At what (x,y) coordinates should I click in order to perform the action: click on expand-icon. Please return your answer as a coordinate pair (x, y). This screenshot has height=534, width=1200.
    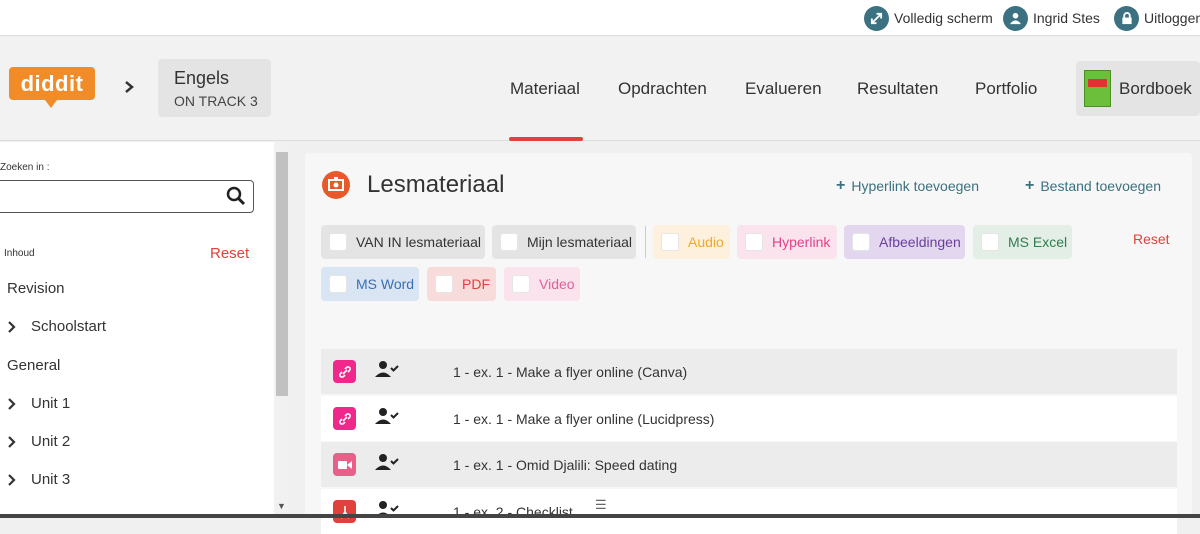
    Looking at the image, I should click on (876, 18).